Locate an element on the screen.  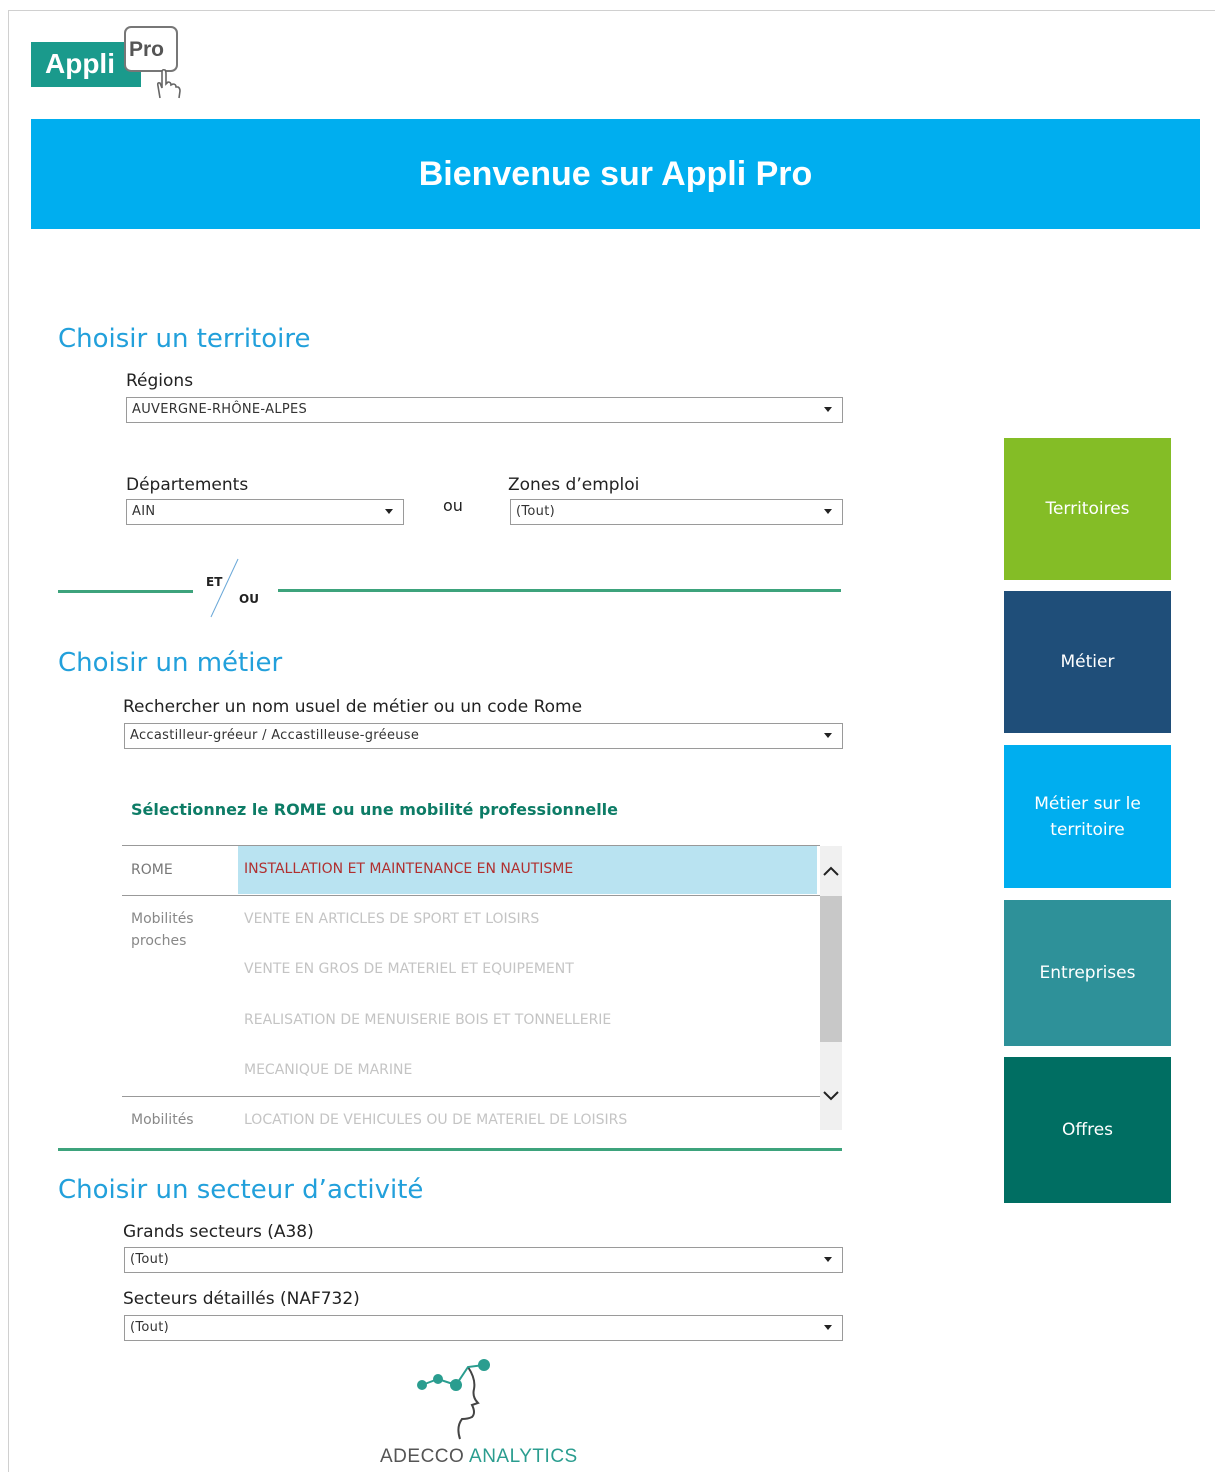
rome-selected-item: INSTALLATION ET MAINTENANCE EN NAUTISME is located at coordinates (527, 870).